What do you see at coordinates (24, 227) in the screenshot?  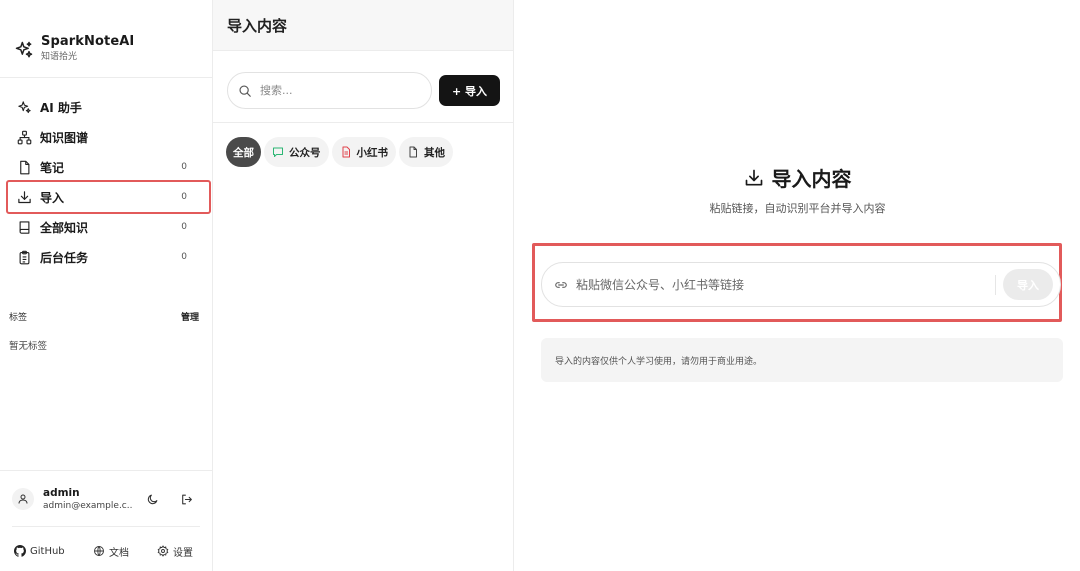 I see `book-icon` at bounding box center [24, 227].